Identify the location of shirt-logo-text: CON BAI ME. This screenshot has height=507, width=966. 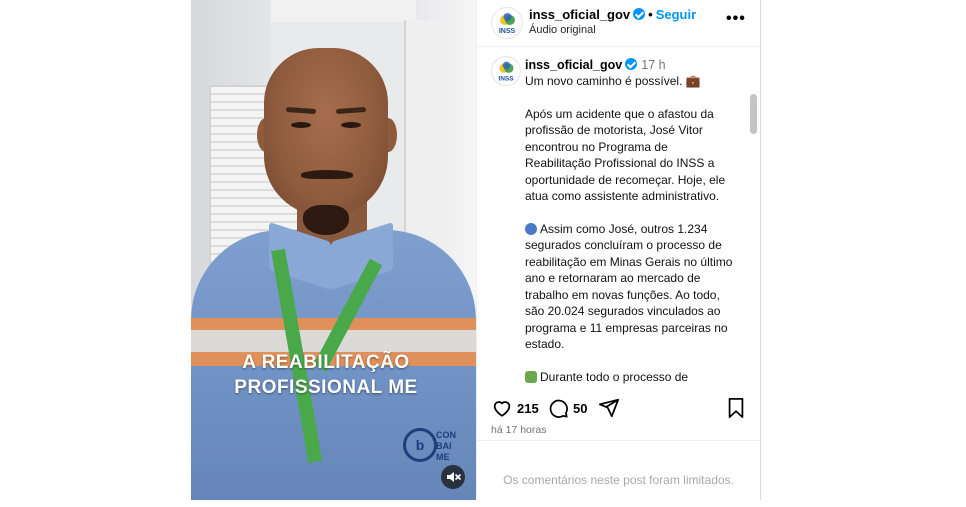
(456, 446).